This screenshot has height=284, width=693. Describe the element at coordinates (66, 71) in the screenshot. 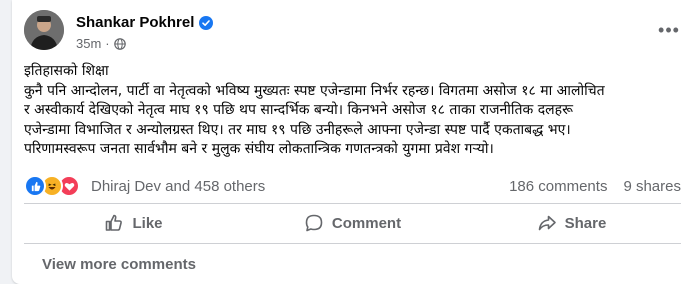

I see `post-line-1: इतिहासको शिक्षा` at that location.